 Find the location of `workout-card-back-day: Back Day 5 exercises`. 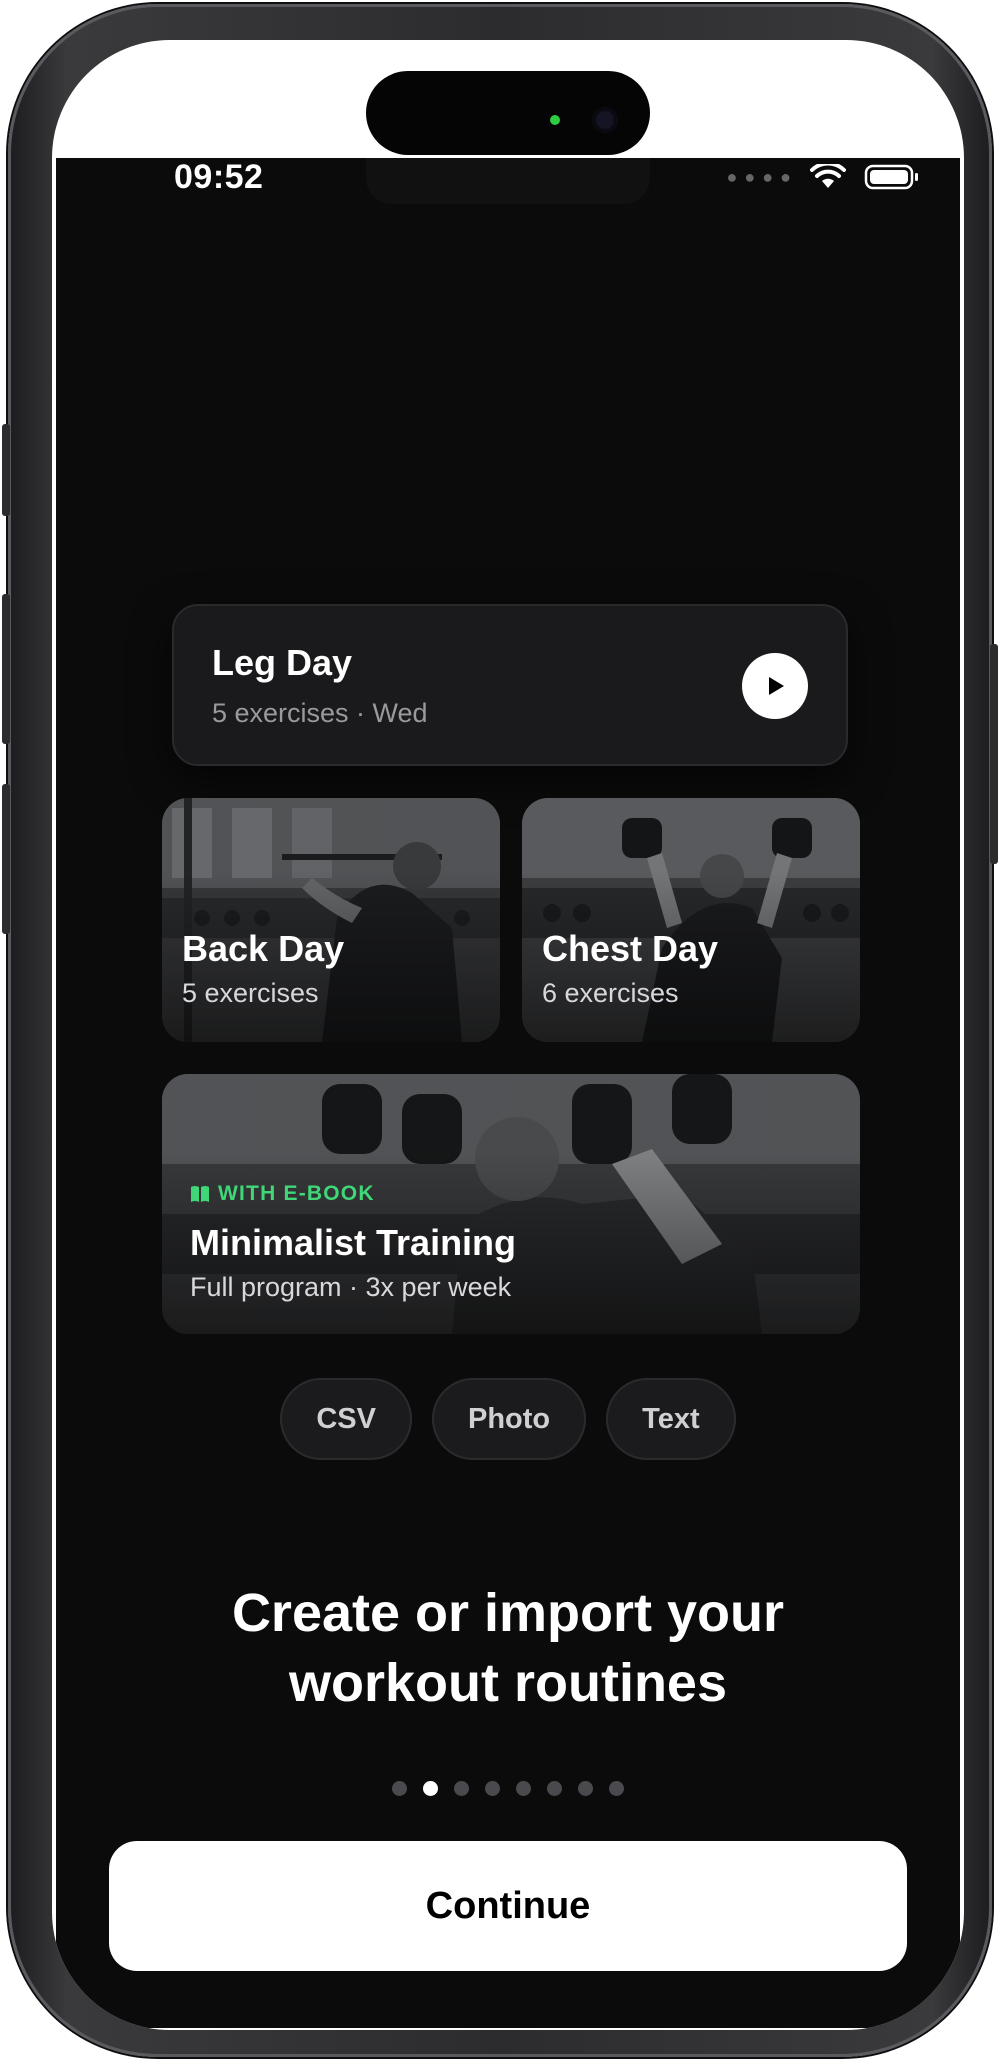

workout-card-back-day: Back Day 5 exercises is located at coordinates (331, 920).